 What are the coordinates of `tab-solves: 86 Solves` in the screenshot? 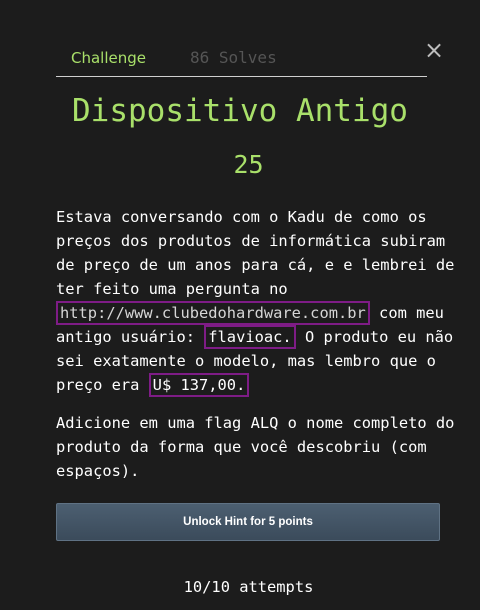 It's located at (233, 58).